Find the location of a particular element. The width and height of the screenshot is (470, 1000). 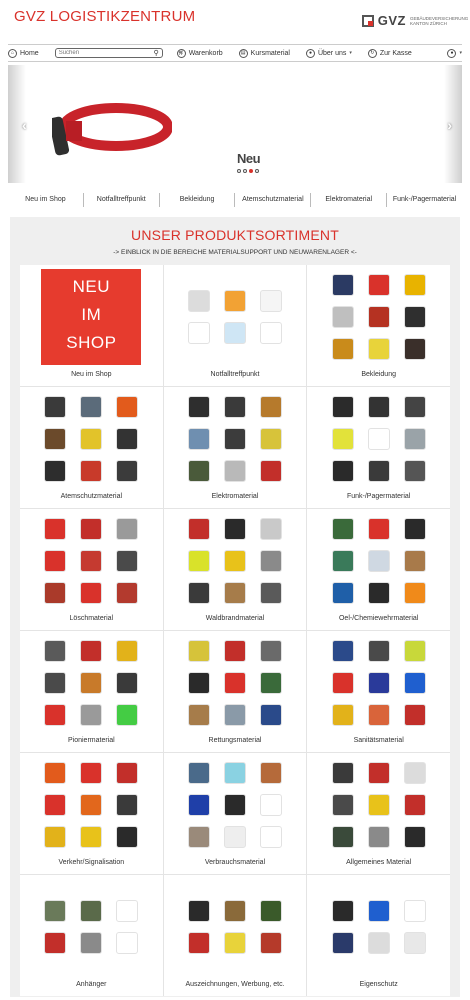

product-tile: Elektromaterial is located at coordinates (235, 447).